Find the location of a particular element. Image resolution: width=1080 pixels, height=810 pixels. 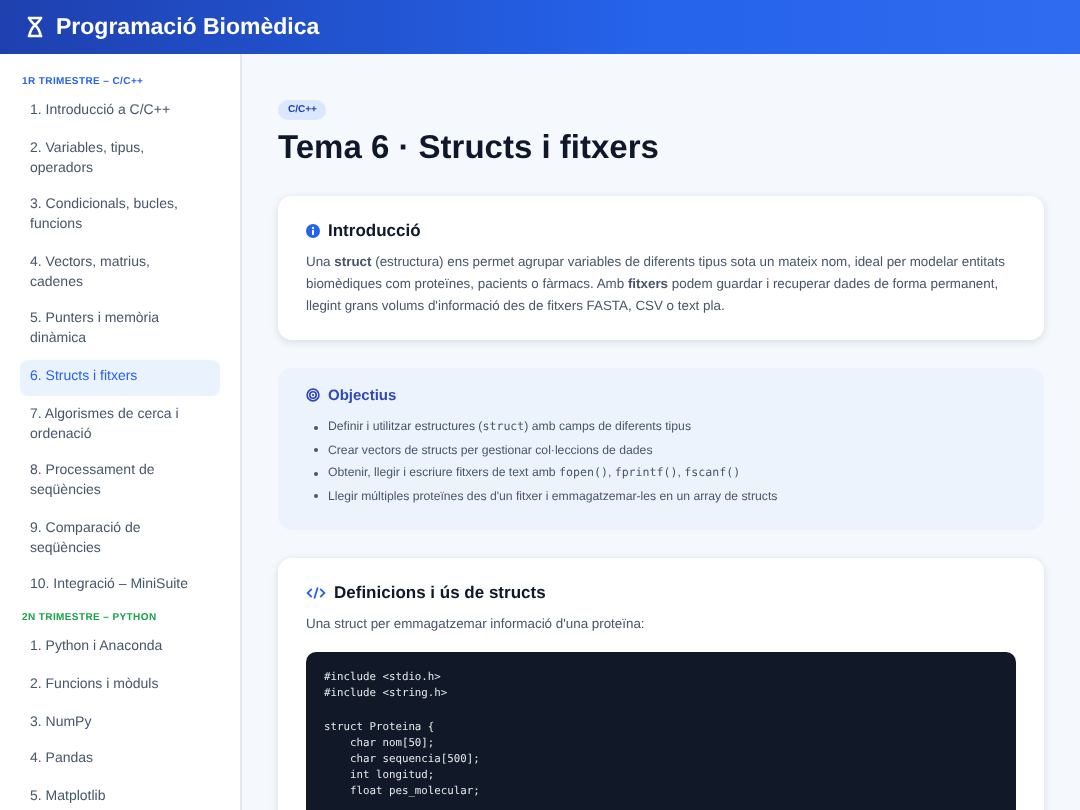

target-icon is located at coordinates (313, 395).